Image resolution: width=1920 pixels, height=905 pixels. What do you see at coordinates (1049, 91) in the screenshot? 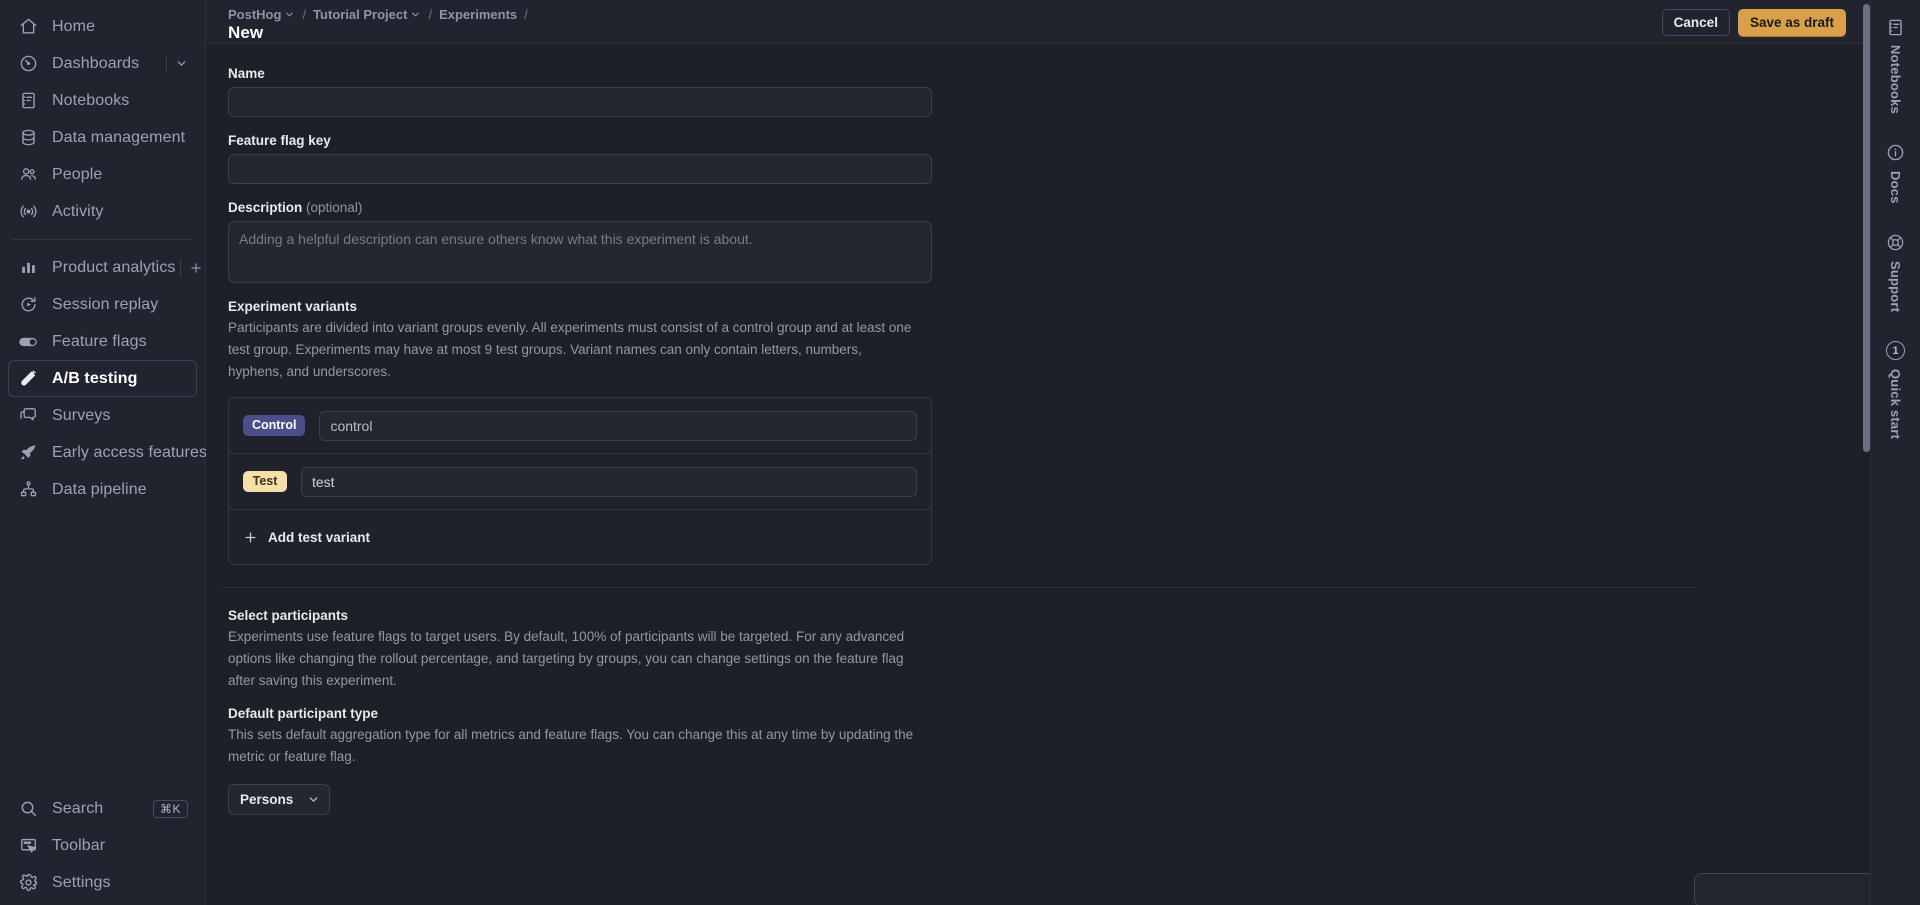
I see `field-name: Name` at bounding box center [1049, 91].